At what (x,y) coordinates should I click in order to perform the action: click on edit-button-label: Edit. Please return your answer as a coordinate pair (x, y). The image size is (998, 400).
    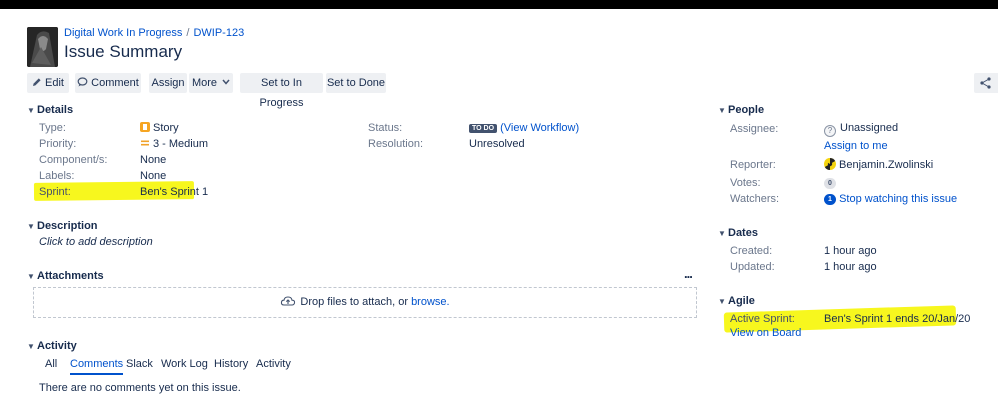
    Looking at the image, I should click on (54, 83).